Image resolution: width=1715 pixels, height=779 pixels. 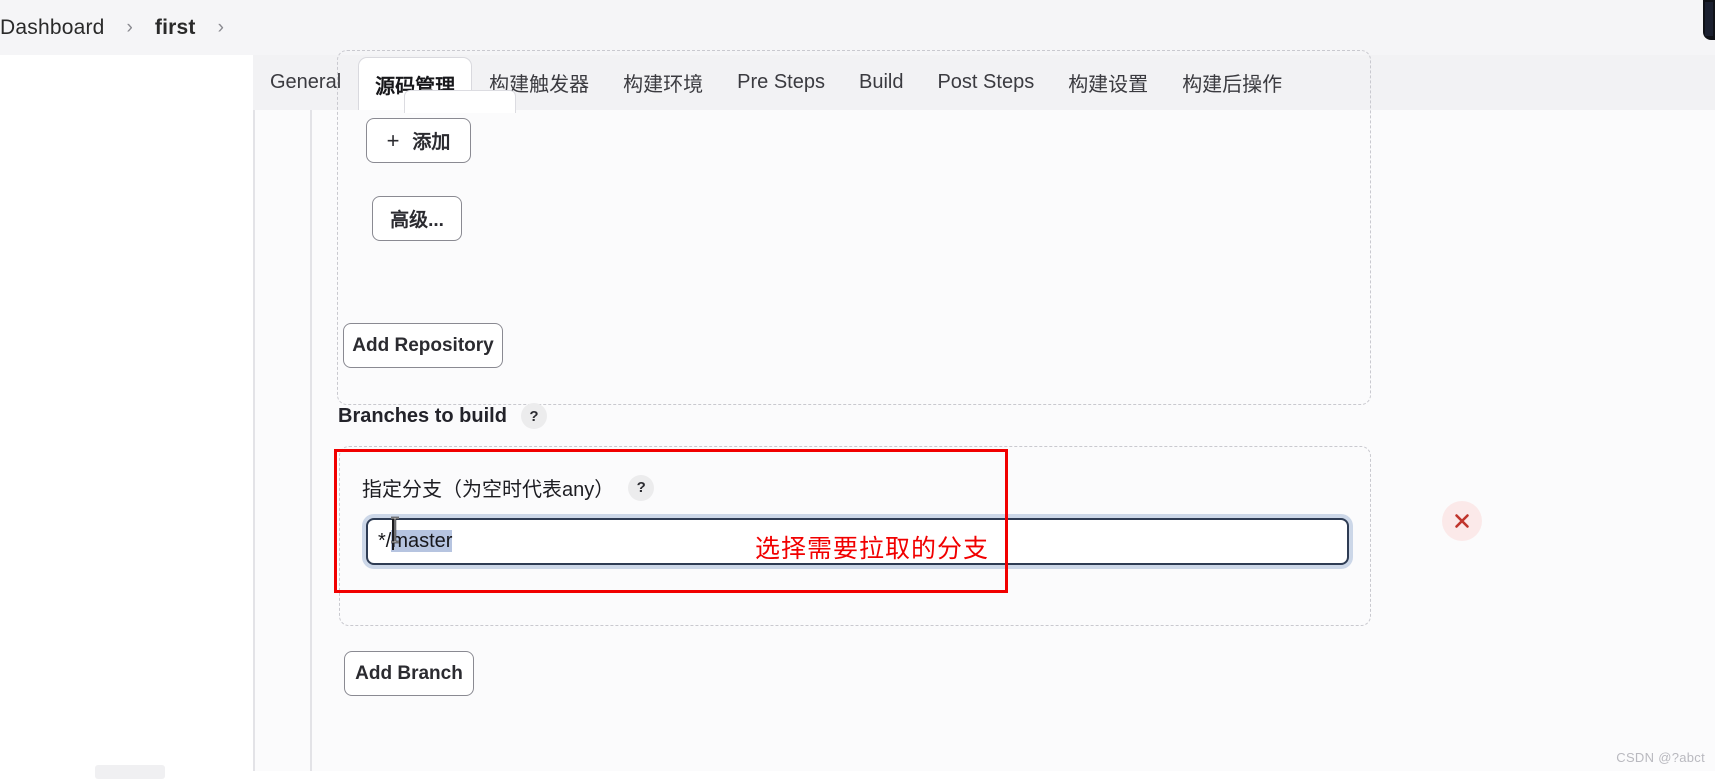 I want to click on left-panel, so click(x=126, y=440).